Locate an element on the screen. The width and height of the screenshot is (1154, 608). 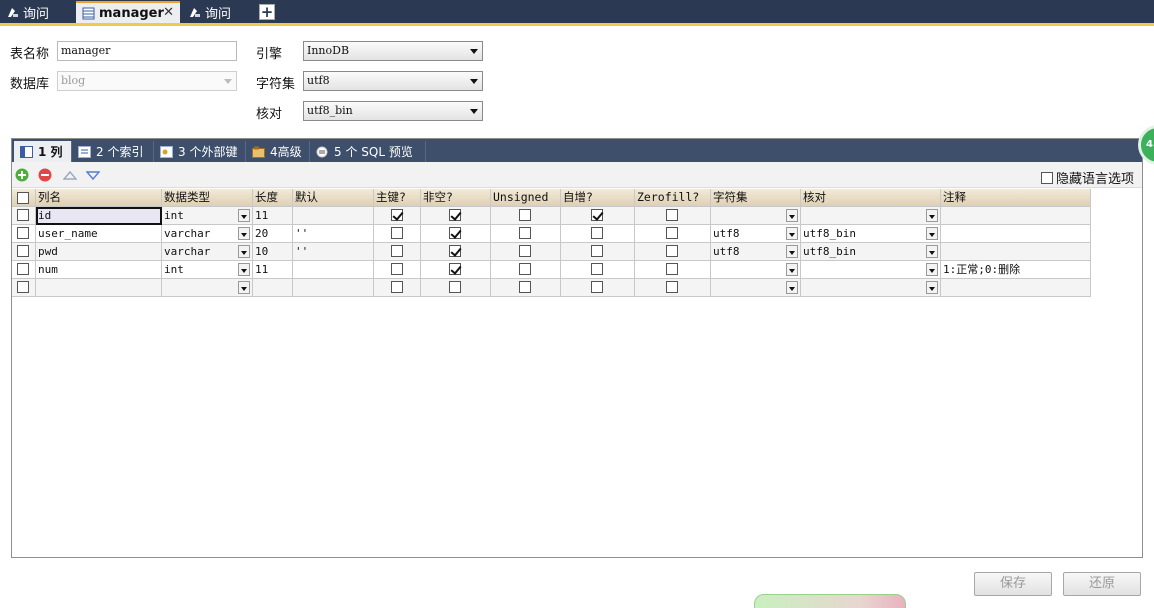
table-row: user_name varchar 20 '' utf8 utf8_bin is located at coordinates (551, 234).